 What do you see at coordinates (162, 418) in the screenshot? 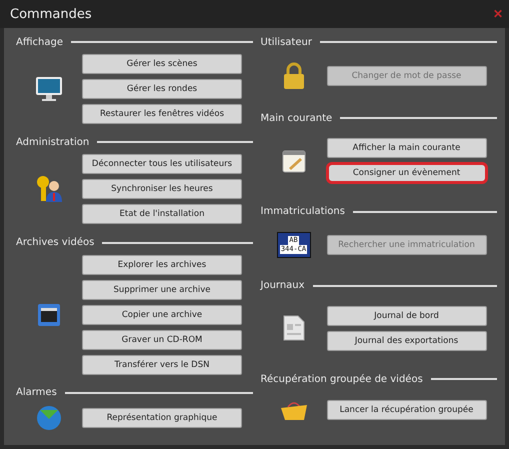
I see `command-button: Représentation graphique` at bounding box center [162, 418].